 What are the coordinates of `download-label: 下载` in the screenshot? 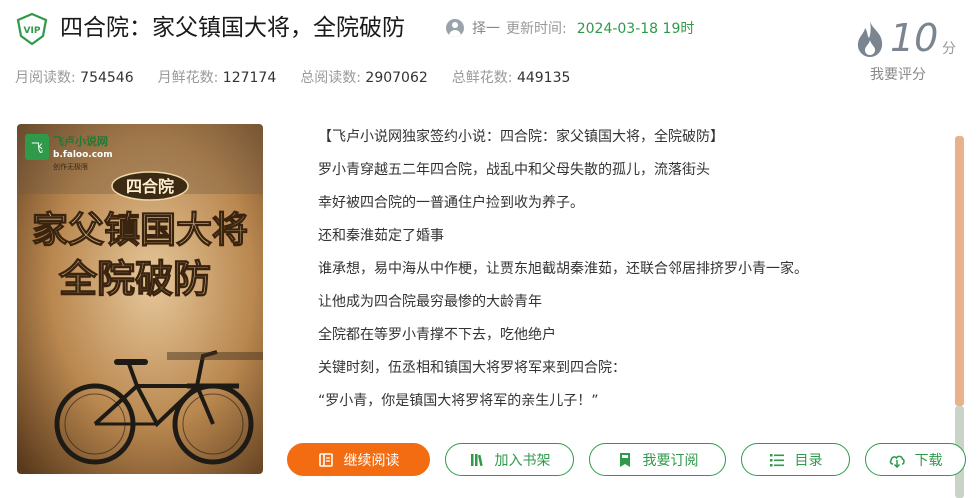 It's located at (928, 459).